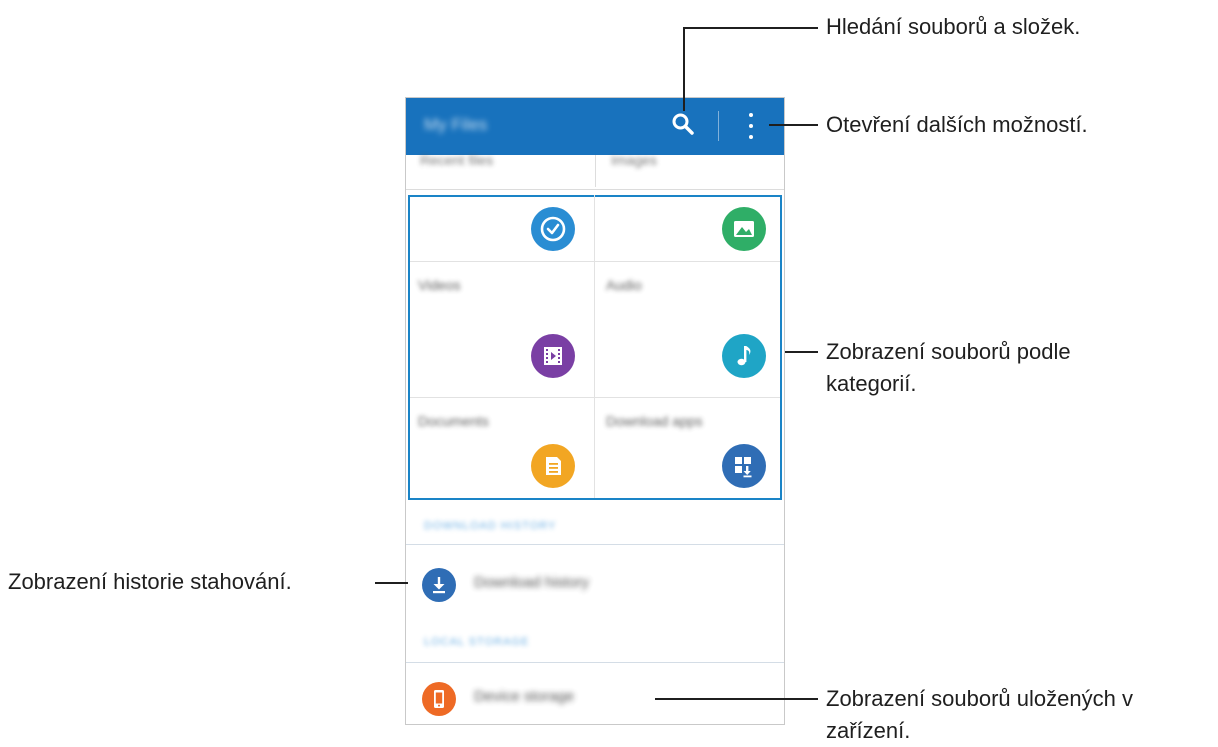 The width and height of the screenshot is (1218, 747). I want to click on tab-recent-files: Recent files, so click(456, 168).